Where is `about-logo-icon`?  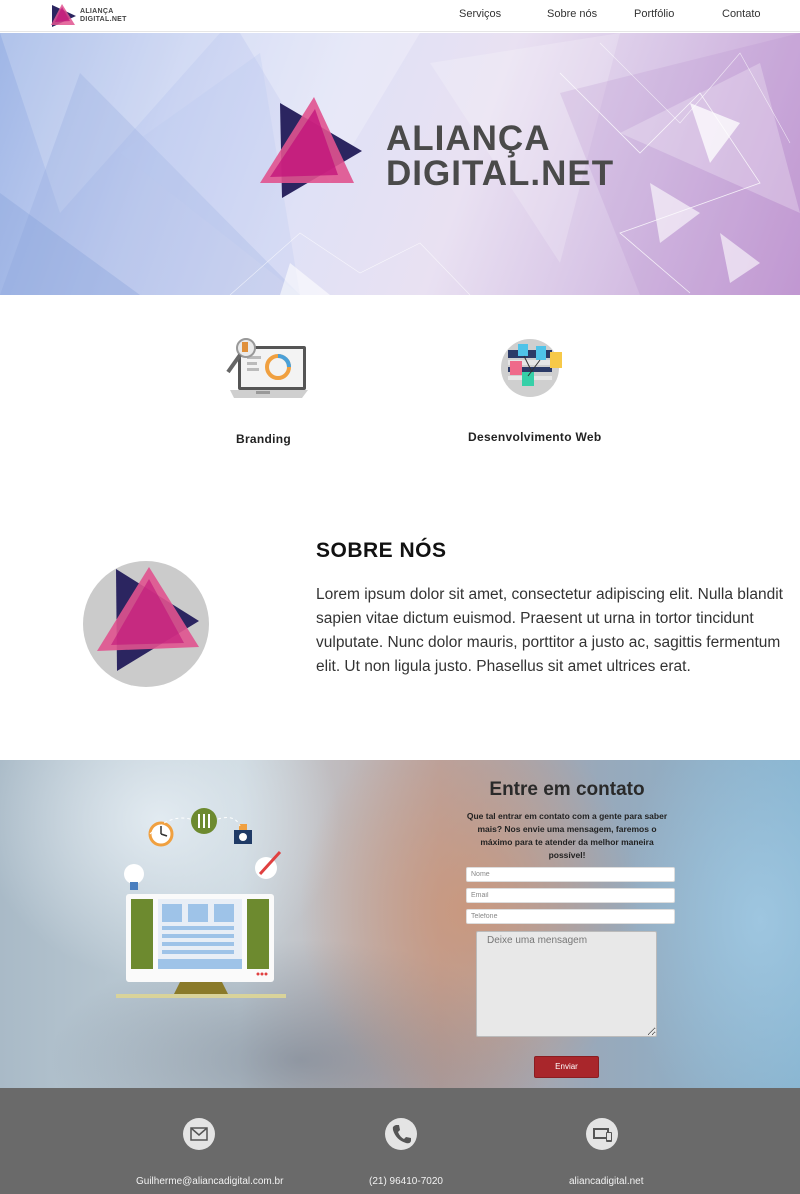 about-logo-icon is located at coordinates (146, 624).